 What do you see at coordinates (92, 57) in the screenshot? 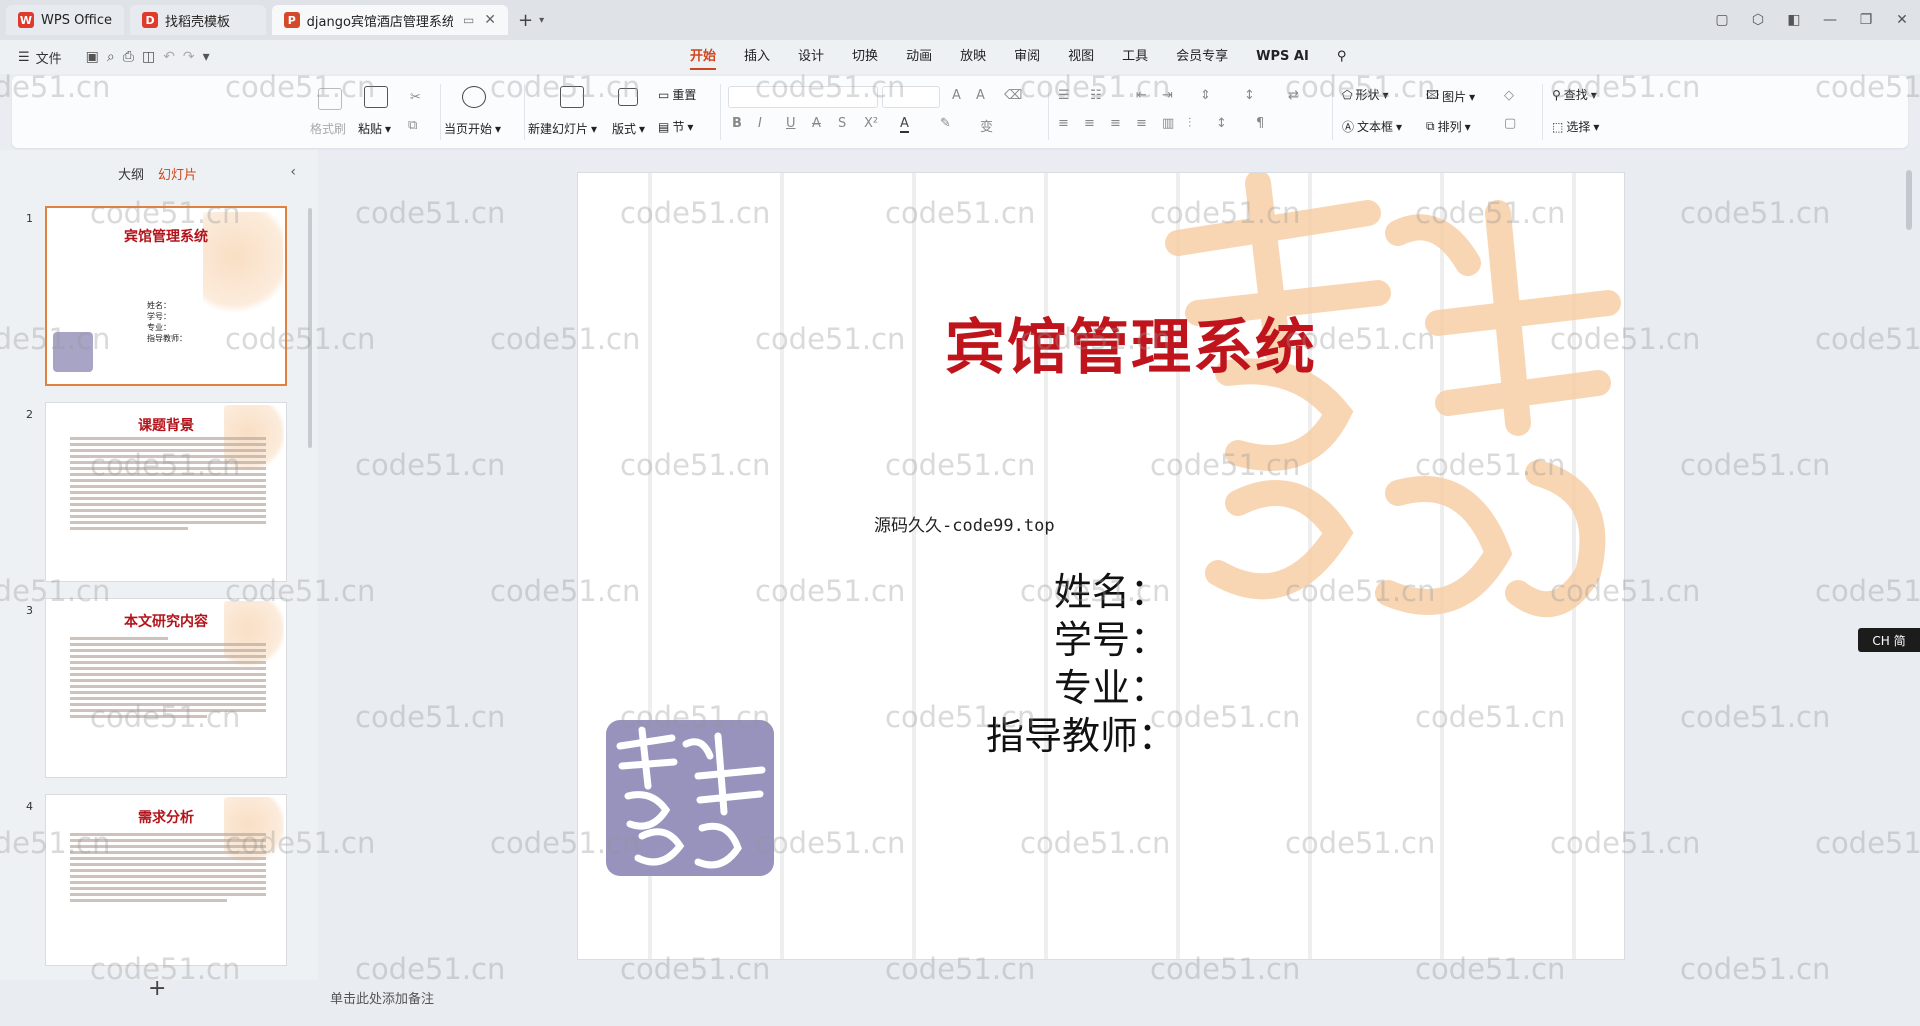
I see `save-icon: ▣` at bounding box center [92, 57].